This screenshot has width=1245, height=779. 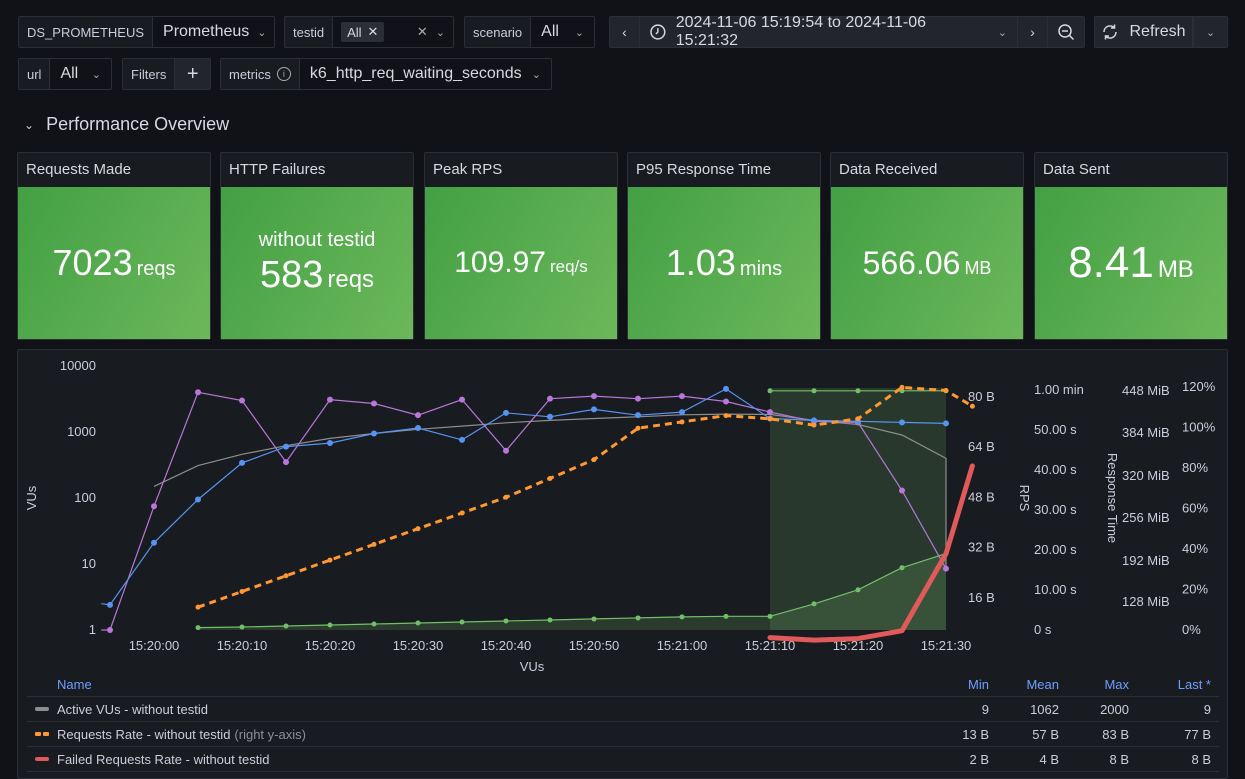 What do you see at coordinates (42, 734) in the screenshot?
I see `legend-swatch-dashed-orange` at bounding box center [42, 734].